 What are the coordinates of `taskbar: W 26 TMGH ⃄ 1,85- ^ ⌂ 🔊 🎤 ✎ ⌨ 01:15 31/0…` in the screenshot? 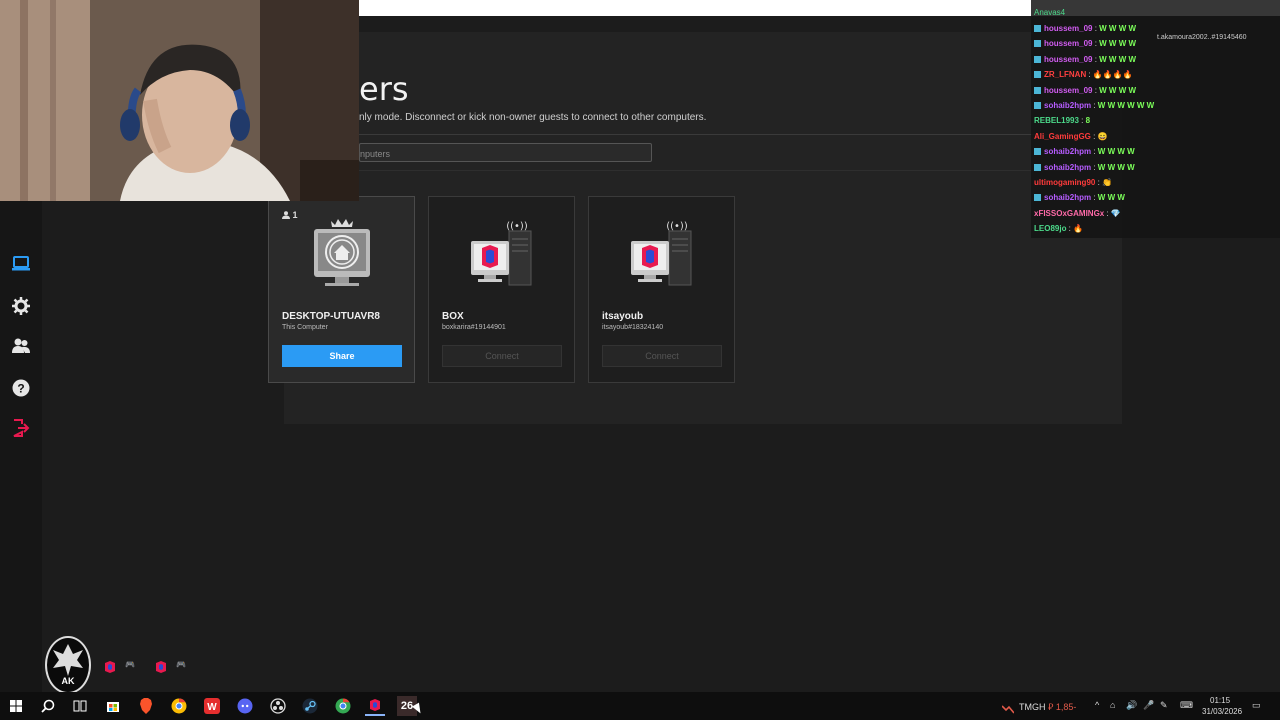 It's located at (640, 706).